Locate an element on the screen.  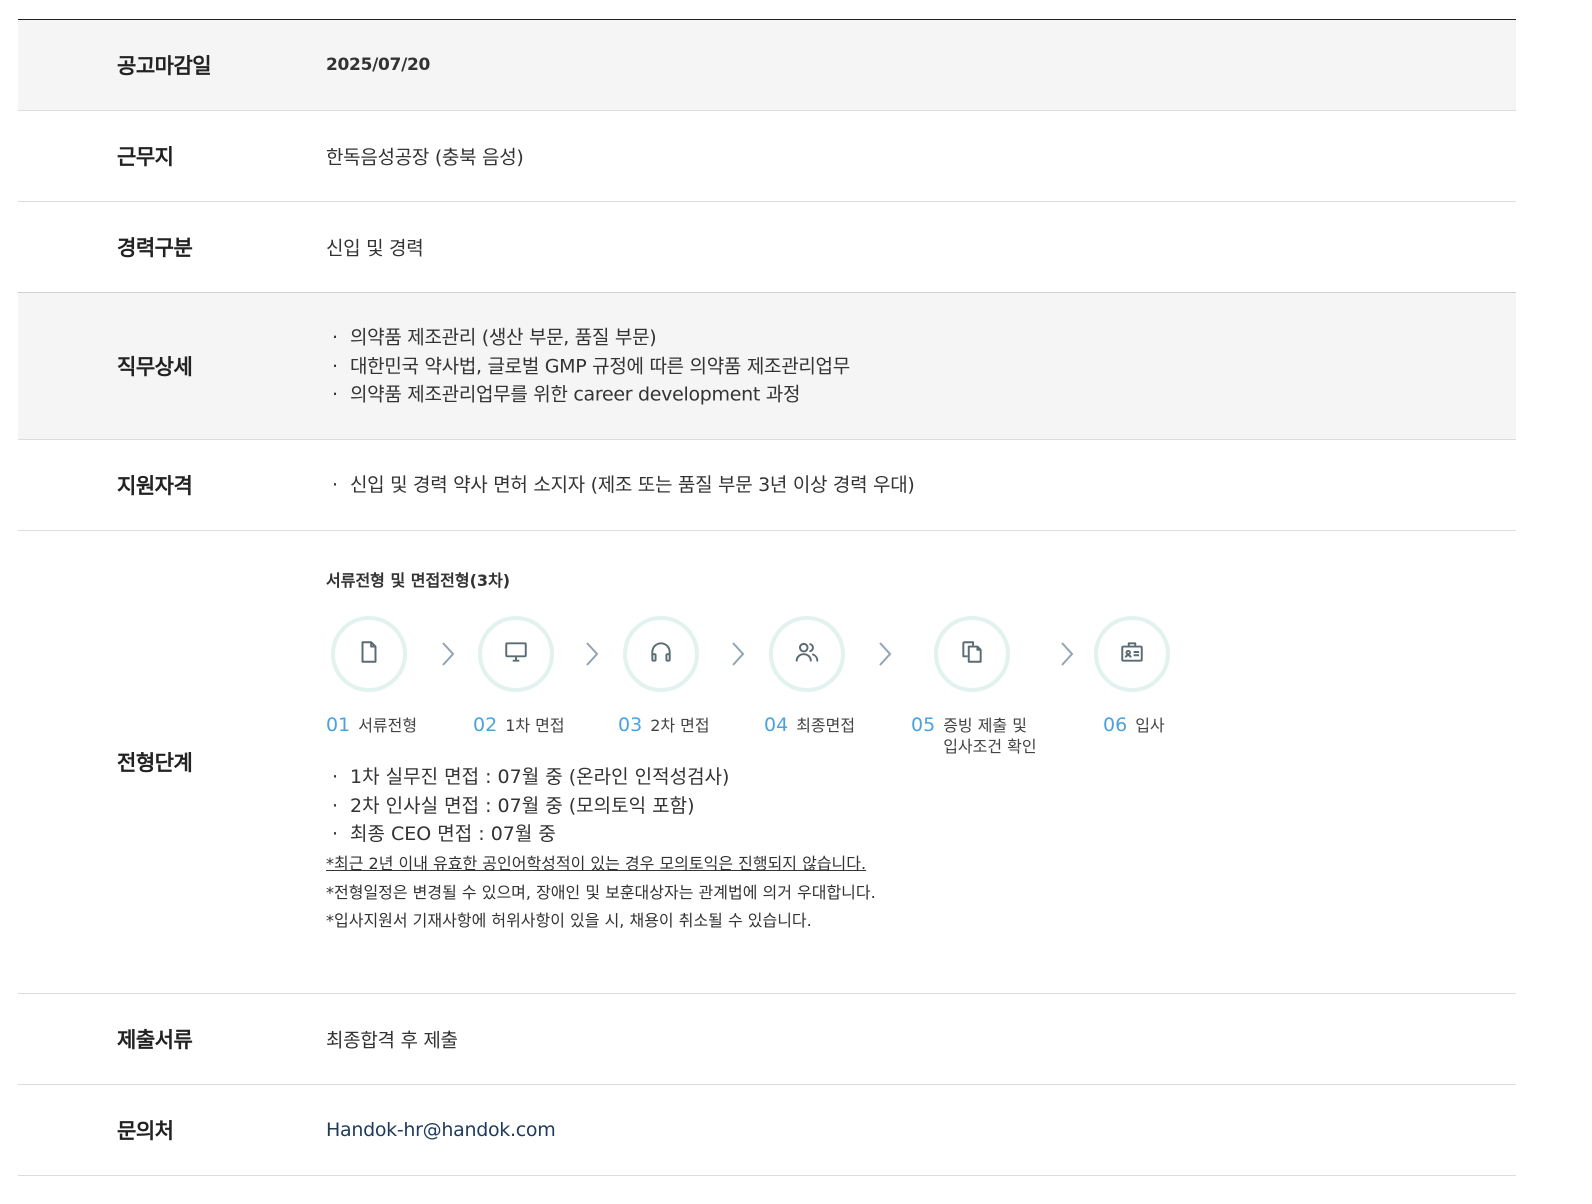
deadline-value: 2025/07/20 is located at coordinates (378, 65).